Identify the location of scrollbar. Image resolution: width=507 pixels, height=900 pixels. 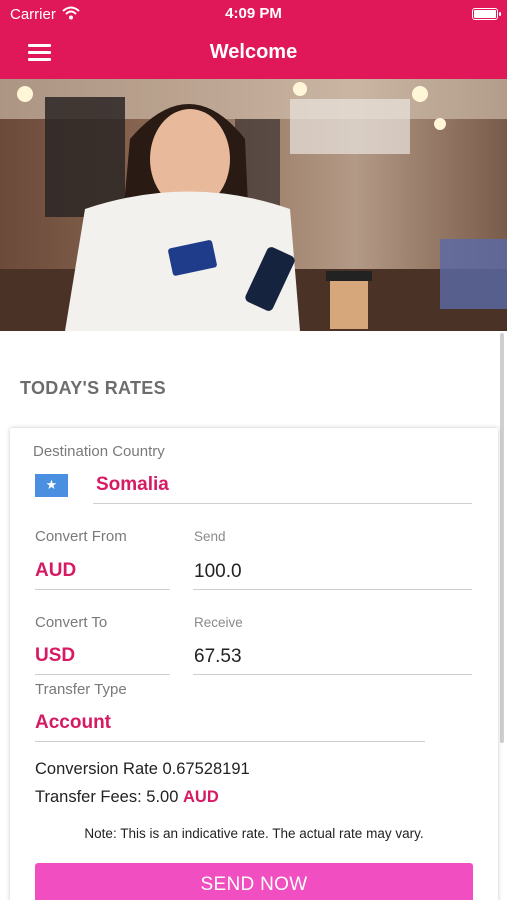
(502, 538).